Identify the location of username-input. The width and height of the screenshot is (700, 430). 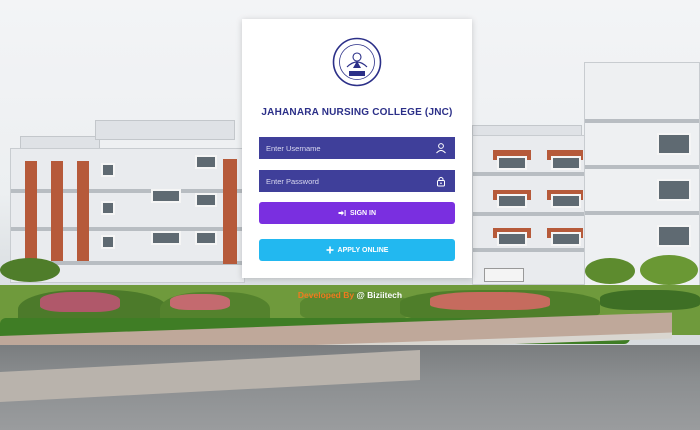
(346, 148).